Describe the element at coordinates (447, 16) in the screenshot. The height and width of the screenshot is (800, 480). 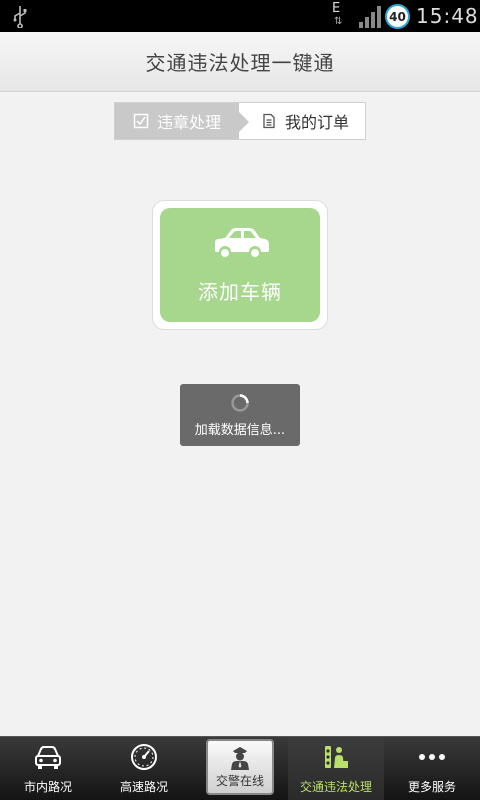
I see `clock: 15:48` at that location.